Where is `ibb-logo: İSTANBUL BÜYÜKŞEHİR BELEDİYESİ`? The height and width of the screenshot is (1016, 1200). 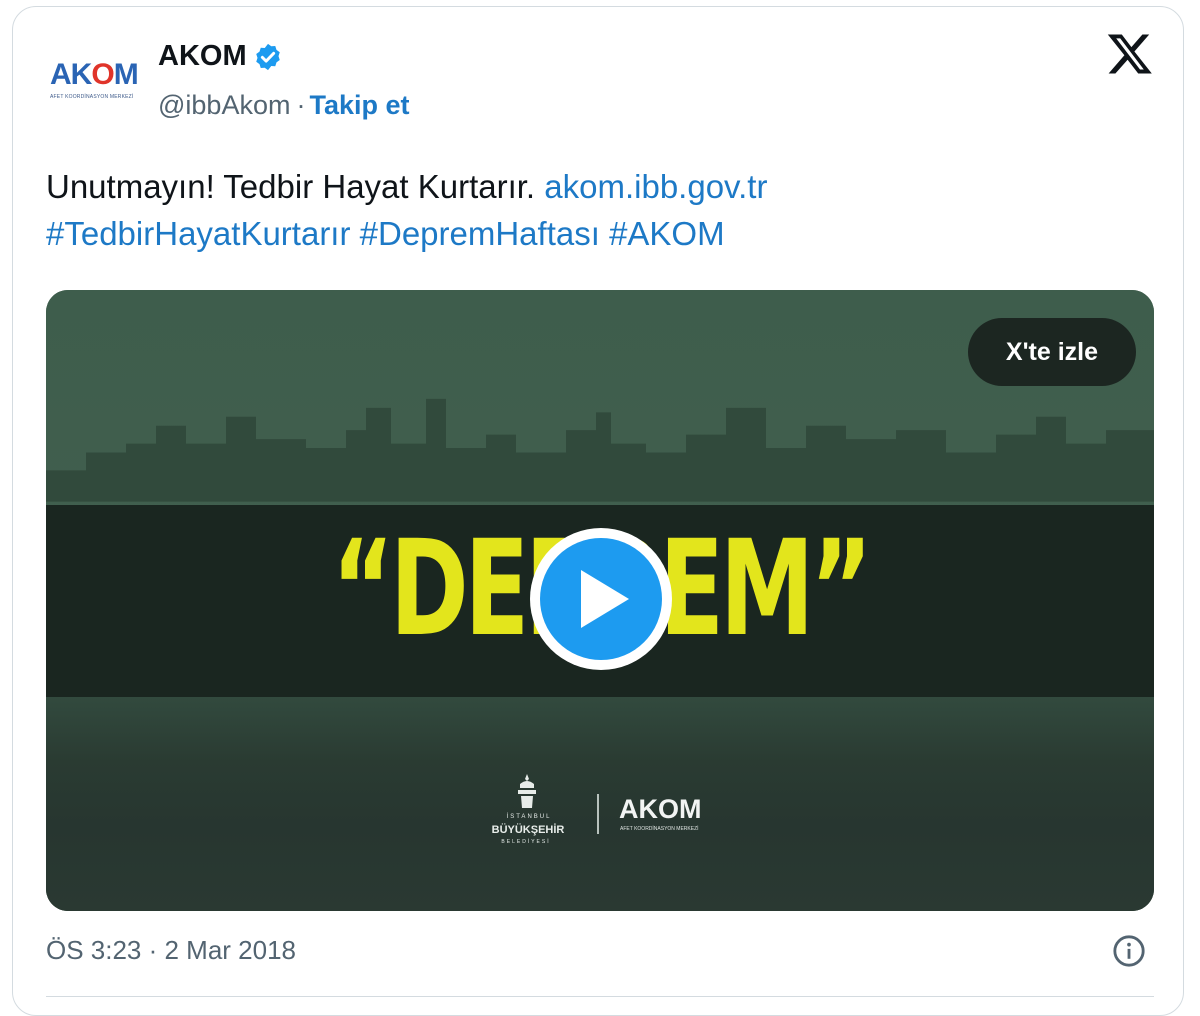 ibb-logo: İSTANBUL BÜYÜKŞEHİR BELEDİYESİ is located at coordinates (526, 814).